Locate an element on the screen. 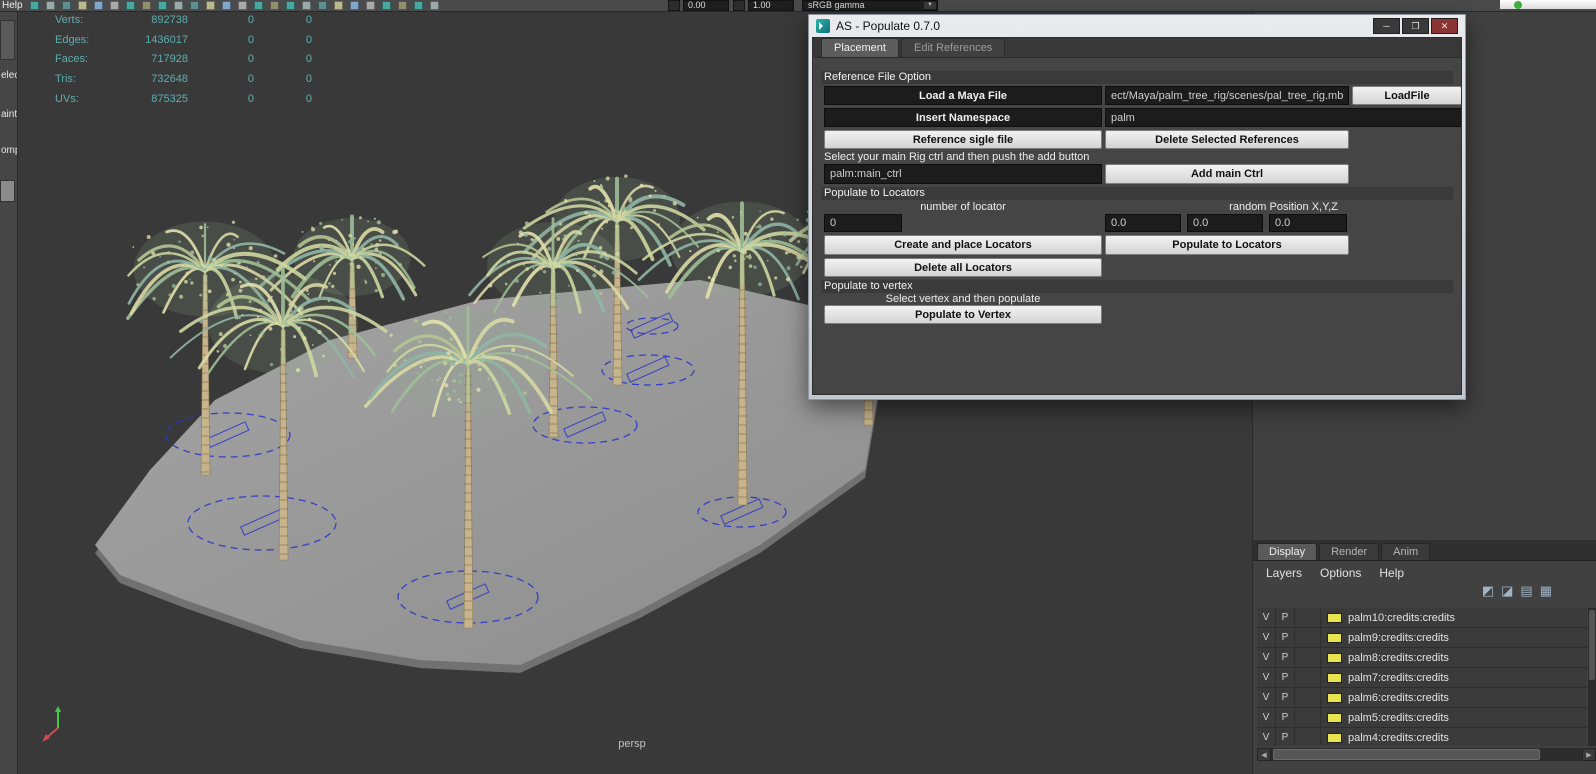 Image resolution: width=1596 pixels, height=774 pixels. gamma-field: 1.00 is located at coordinates (771, 5).